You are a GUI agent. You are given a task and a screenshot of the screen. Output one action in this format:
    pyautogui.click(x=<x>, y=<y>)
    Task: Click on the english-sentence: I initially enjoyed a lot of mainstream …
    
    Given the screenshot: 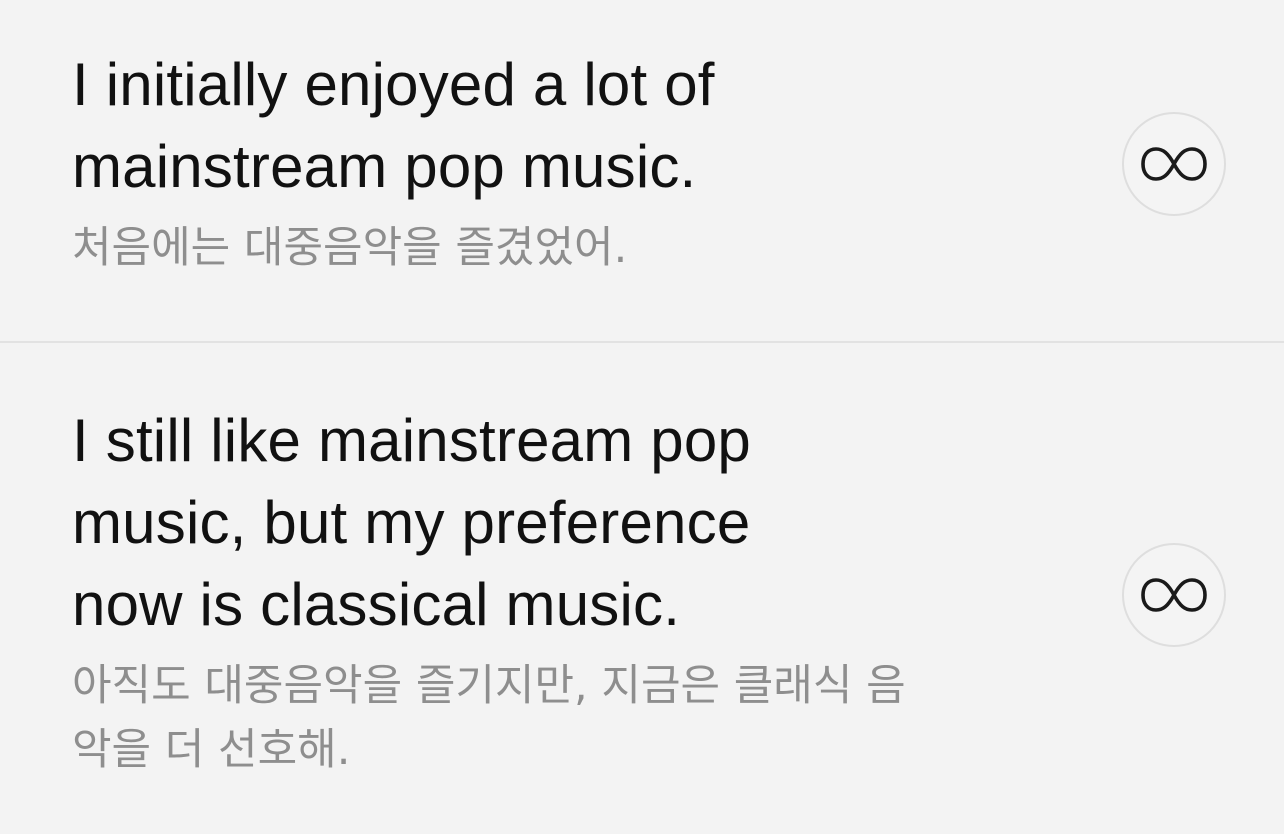 What is the action you would take?
    pyautogui.click(x=393, y=125)
    